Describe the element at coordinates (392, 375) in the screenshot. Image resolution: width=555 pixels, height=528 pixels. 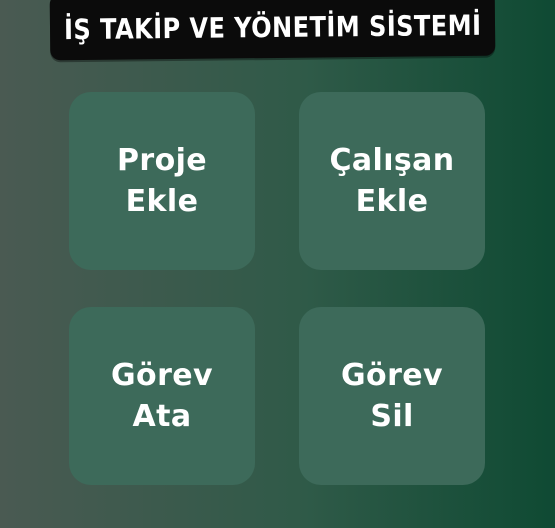
I see `delete-task-label-line1: Görev` at that location.